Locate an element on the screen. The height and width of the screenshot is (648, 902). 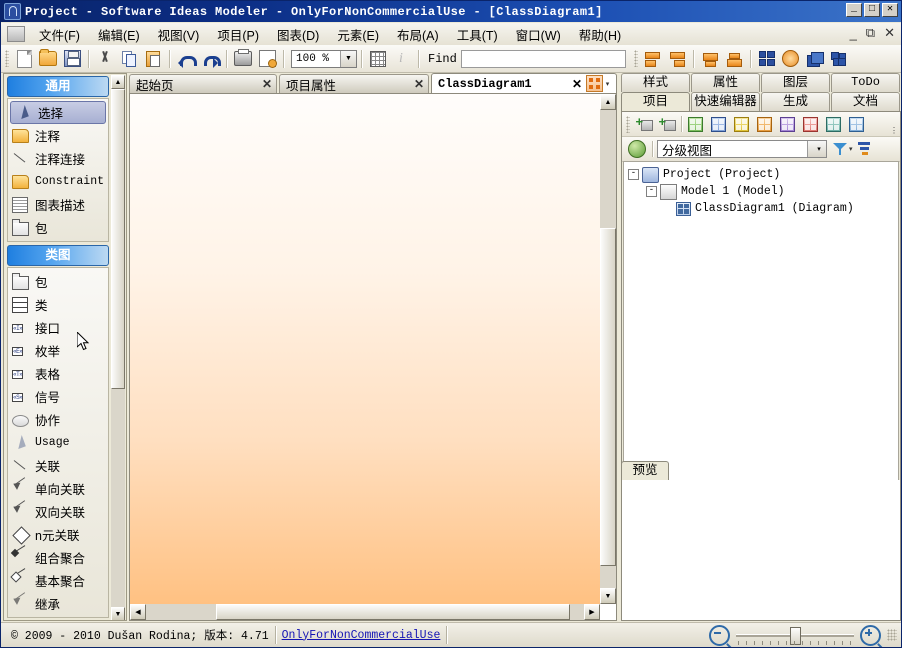
canvas-scroll-down-button: ▼ is located at coordinates (608, 596).